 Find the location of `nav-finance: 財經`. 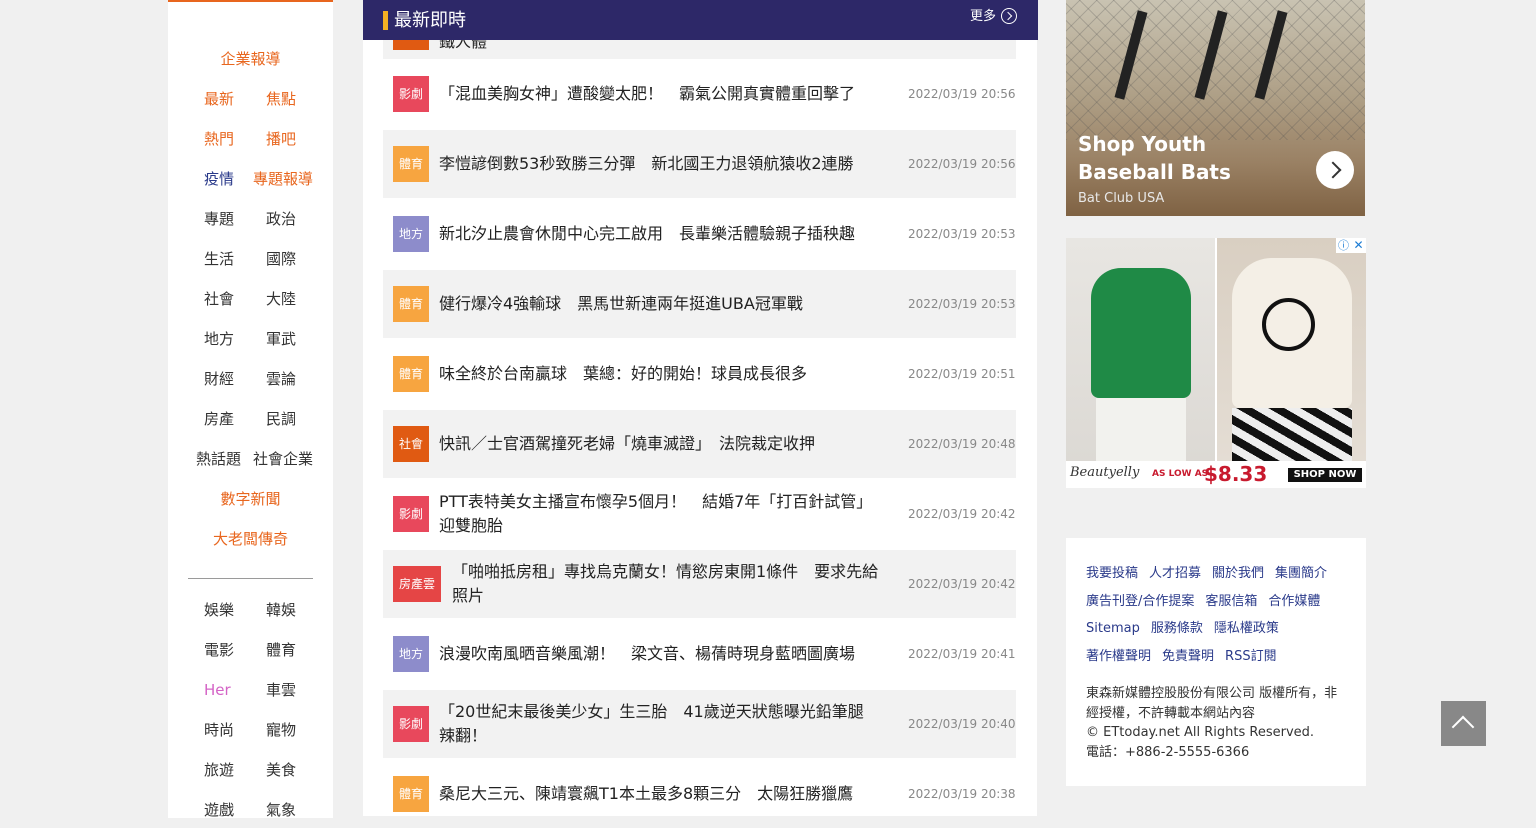

nav-finance: 財經 is located at coordinates (219, 379).